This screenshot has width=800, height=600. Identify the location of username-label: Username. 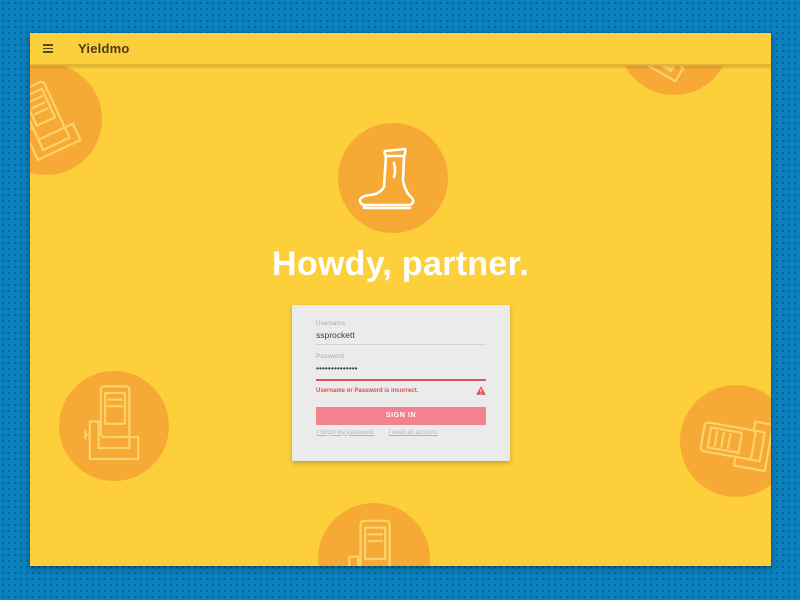
(331, 324).